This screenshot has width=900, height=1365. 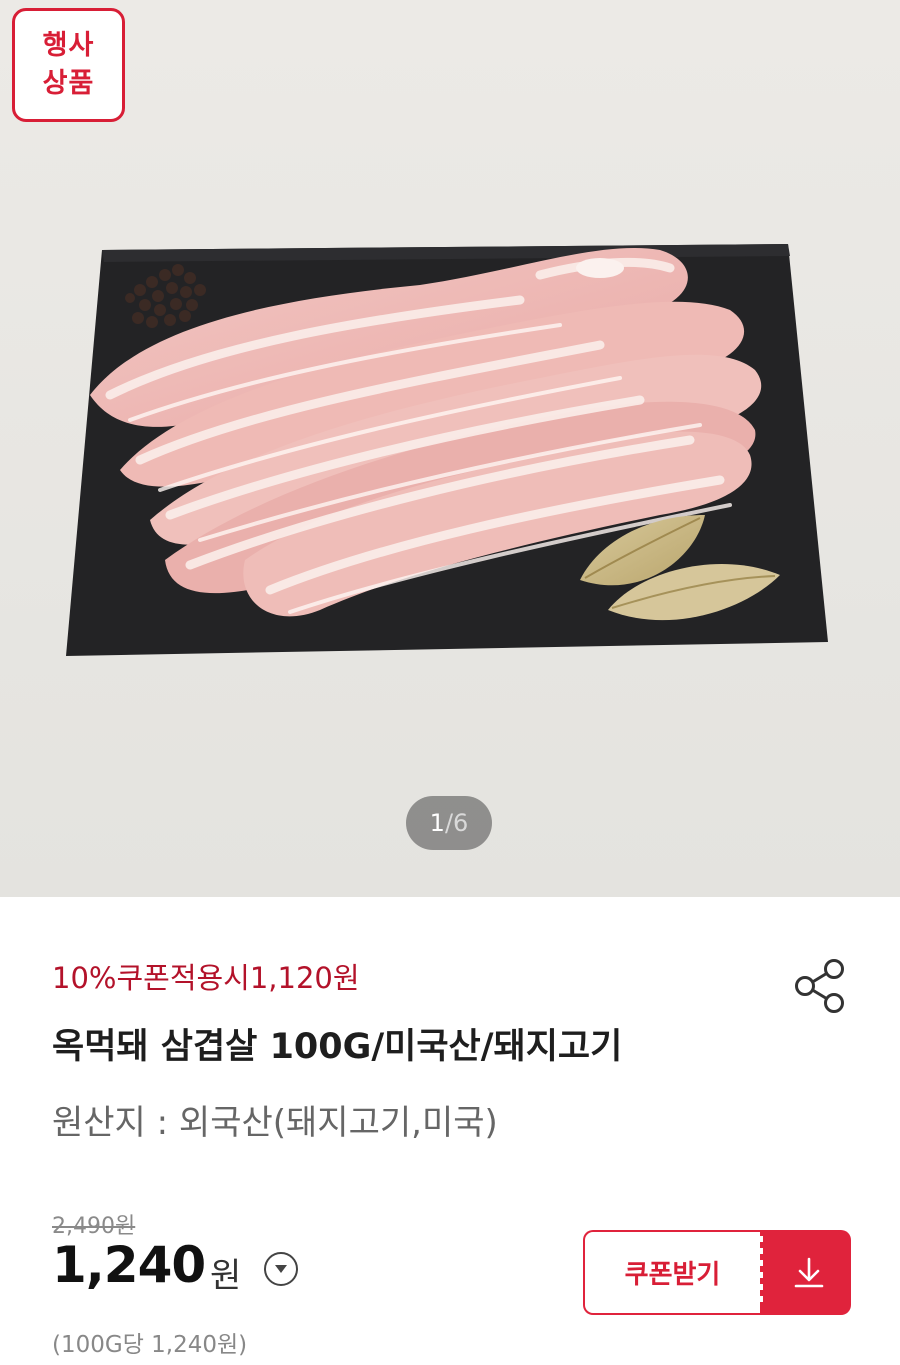 What do you see at coordinates (68, 65) in the screenshot?
I see `event-product-badge: 행사 상품` at bounding box center [68, 65].